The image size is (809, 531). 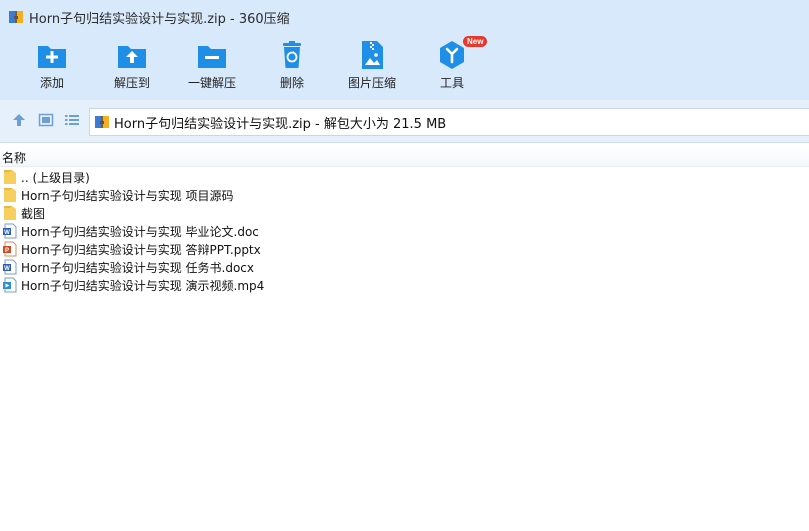 I want to click on image-compress-button: 图片压缩, so click(x=372, y=68).